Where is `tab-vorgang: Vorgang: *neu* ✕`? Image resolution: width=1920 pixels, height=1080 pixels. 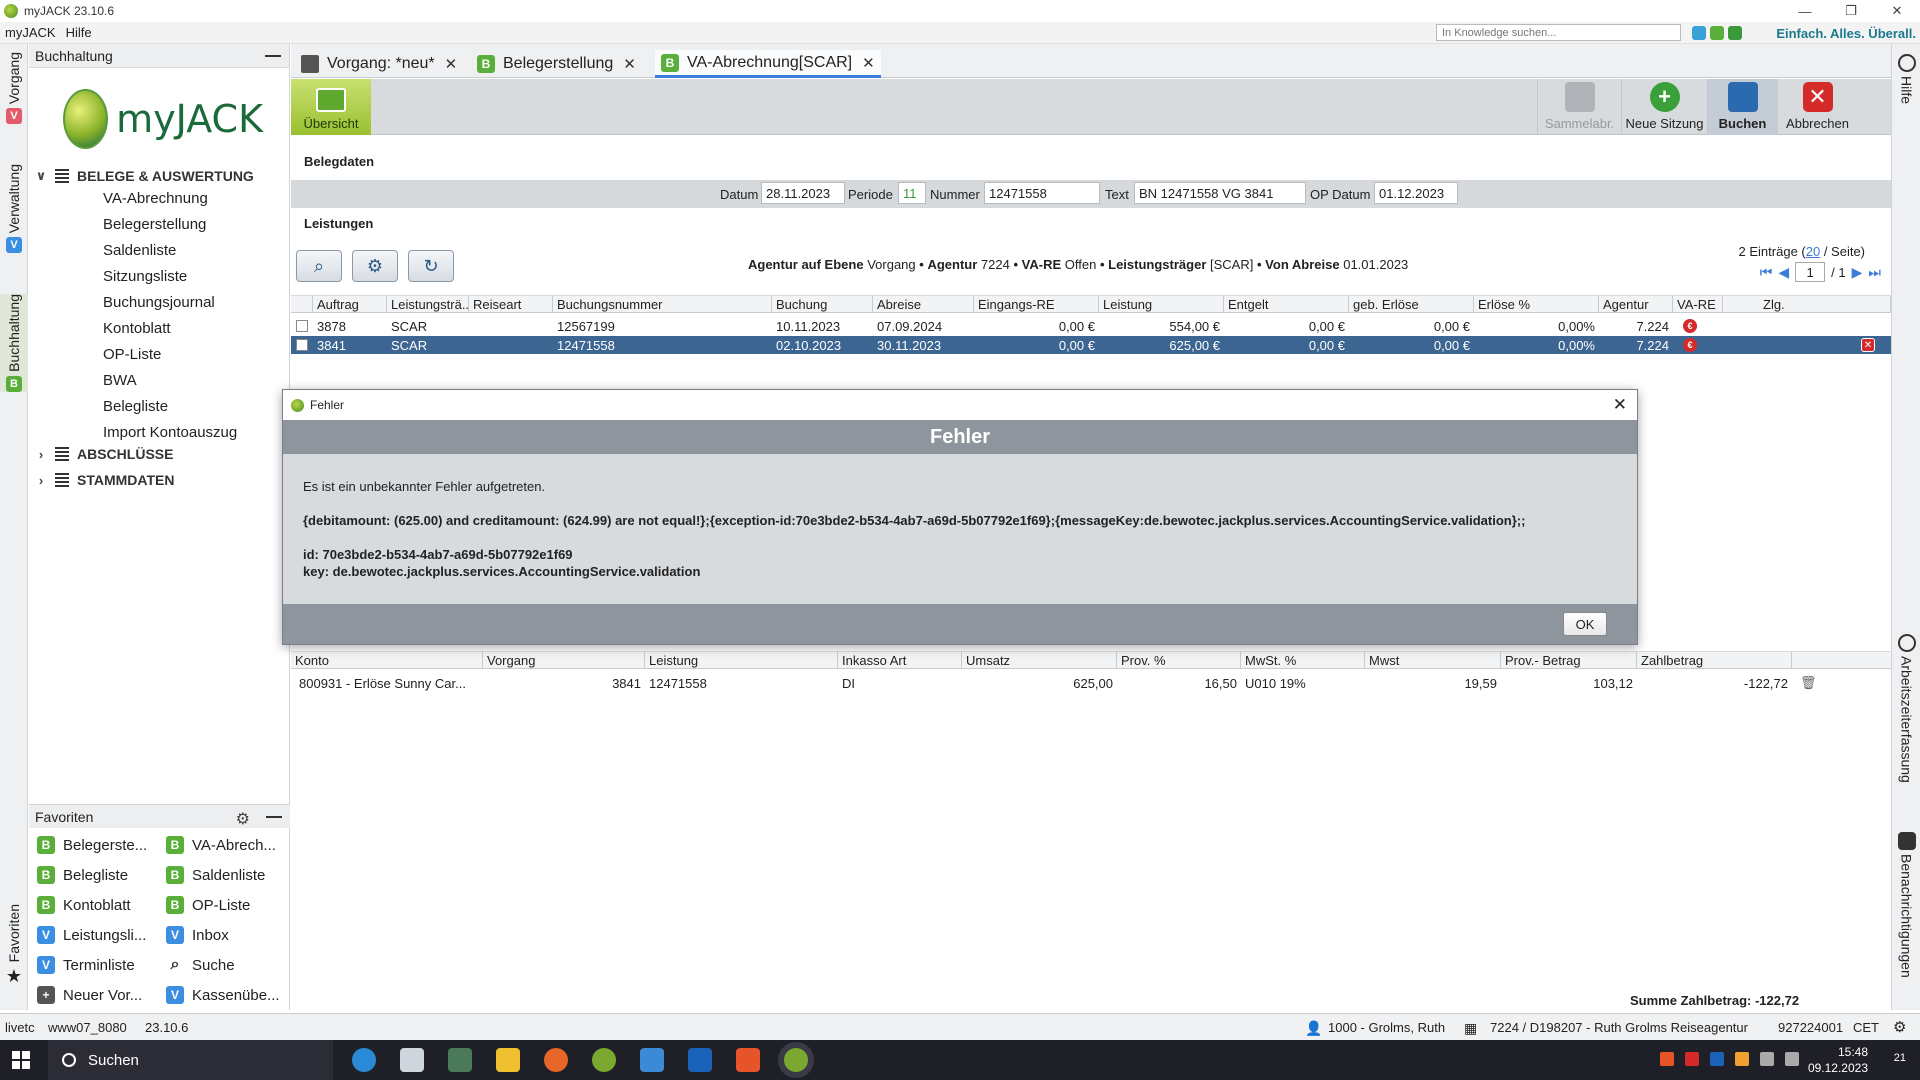 tab-vorgang: Vorgang: *neu* ✕ is located at coordinates (379, 64).